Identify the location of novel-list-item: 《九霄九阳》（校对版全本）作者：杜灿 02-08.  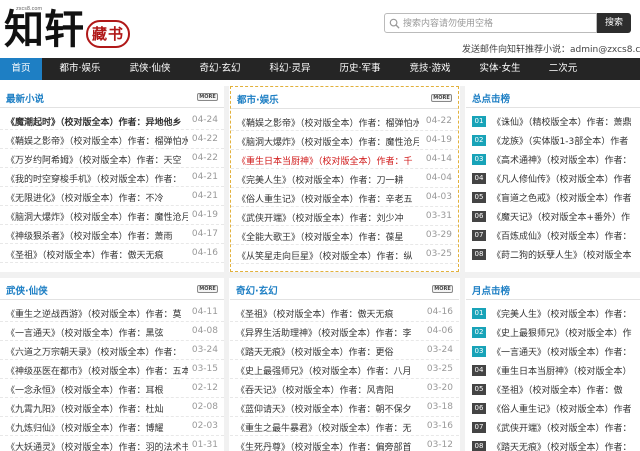
(112, 408).